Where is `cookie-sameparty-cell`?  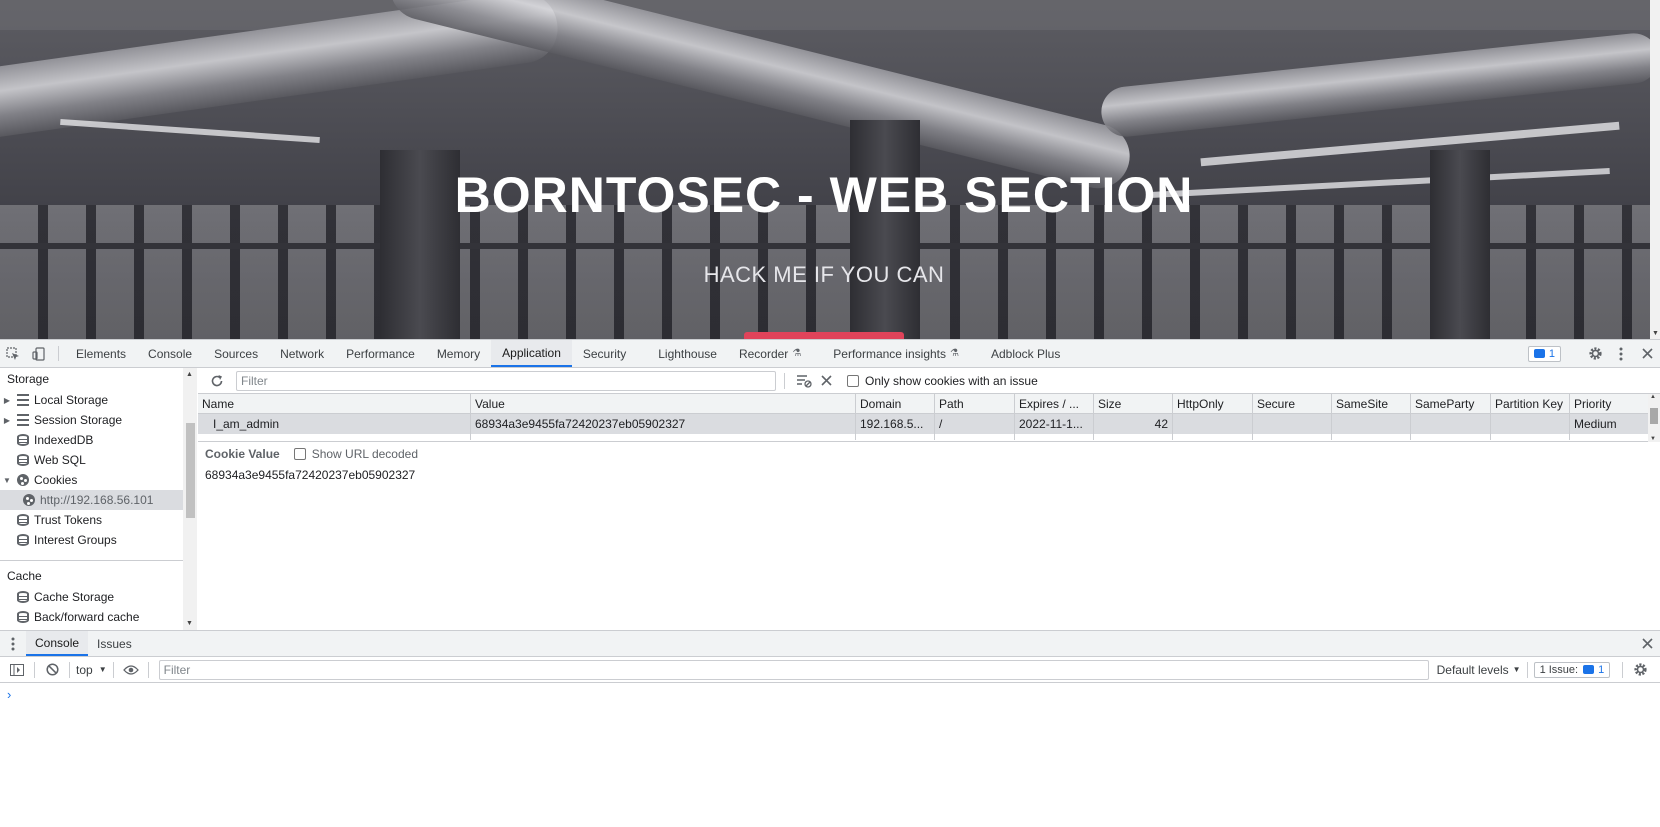
cookie-sameparty-cell is located at coordinates (1451, 424).